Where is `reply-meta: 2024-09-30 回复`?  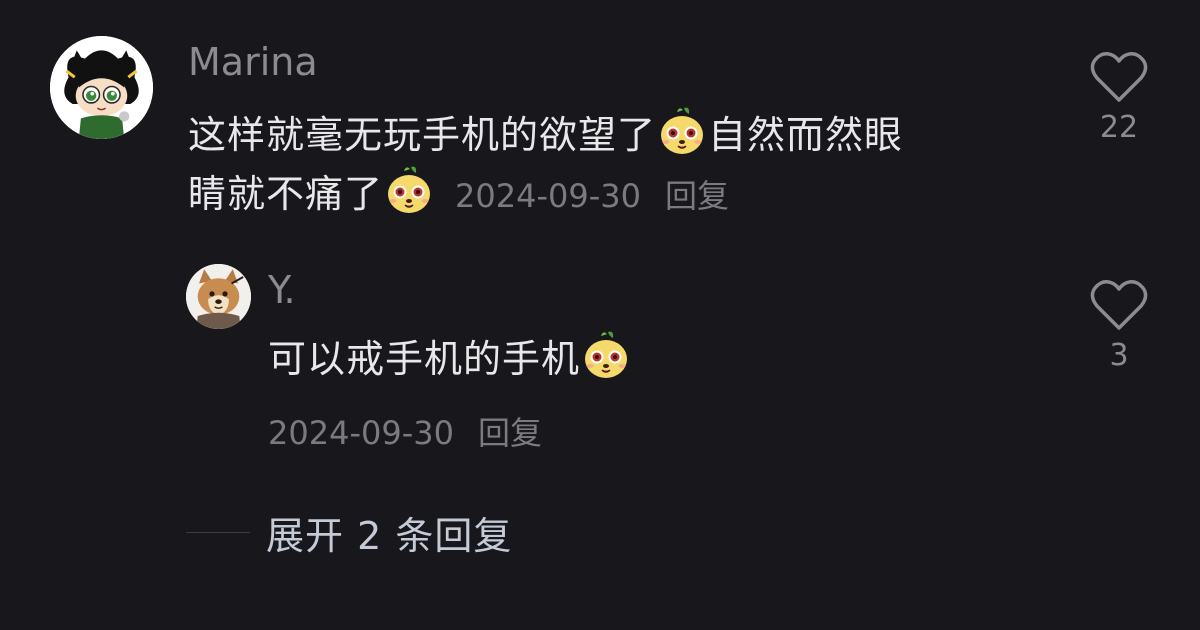
reply-meta: 2024-09-30 回复 is located at coordinates (405, 431).